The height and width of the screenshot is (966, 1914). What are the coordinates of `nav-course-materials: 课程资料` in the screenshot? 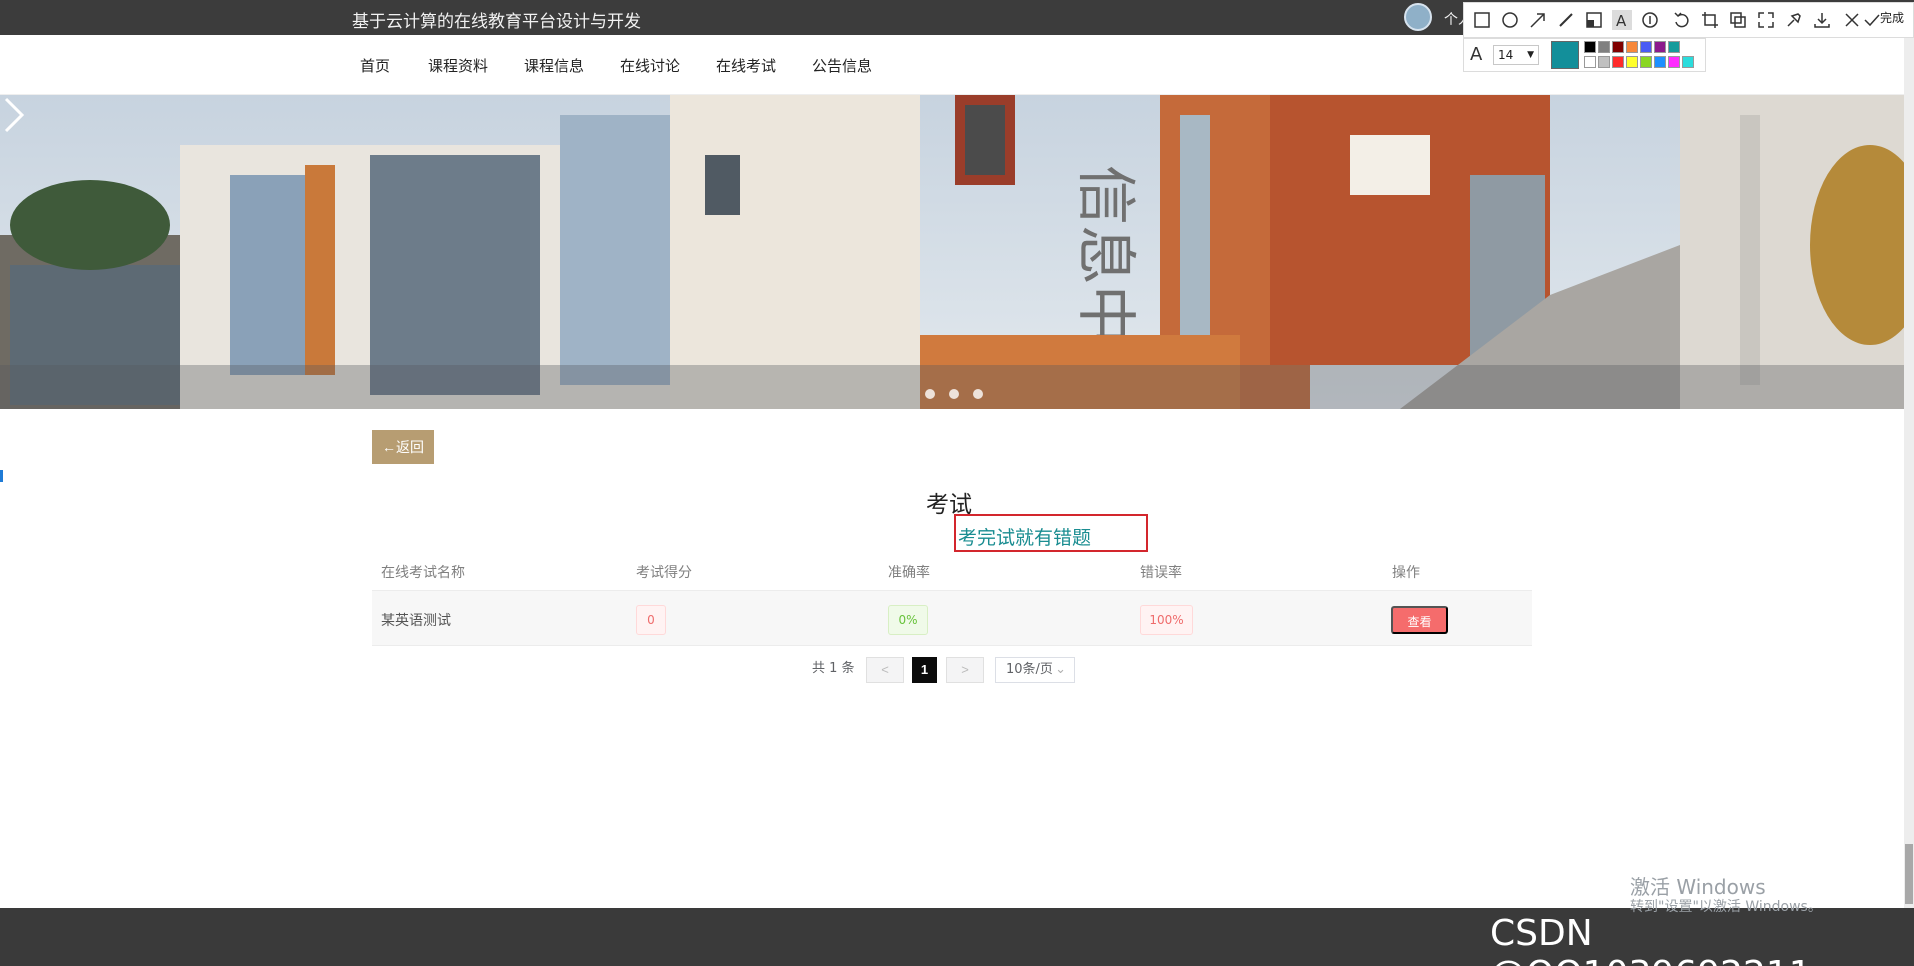 It's located at (458, 65).